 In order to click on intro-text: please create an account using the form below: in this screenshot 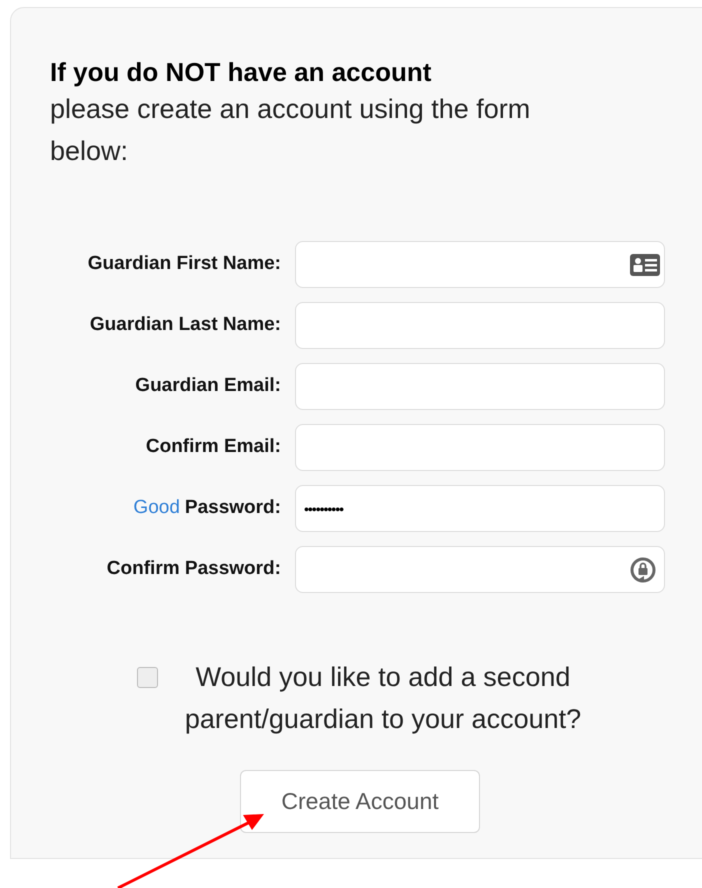, I will do `click(291, 130)`.